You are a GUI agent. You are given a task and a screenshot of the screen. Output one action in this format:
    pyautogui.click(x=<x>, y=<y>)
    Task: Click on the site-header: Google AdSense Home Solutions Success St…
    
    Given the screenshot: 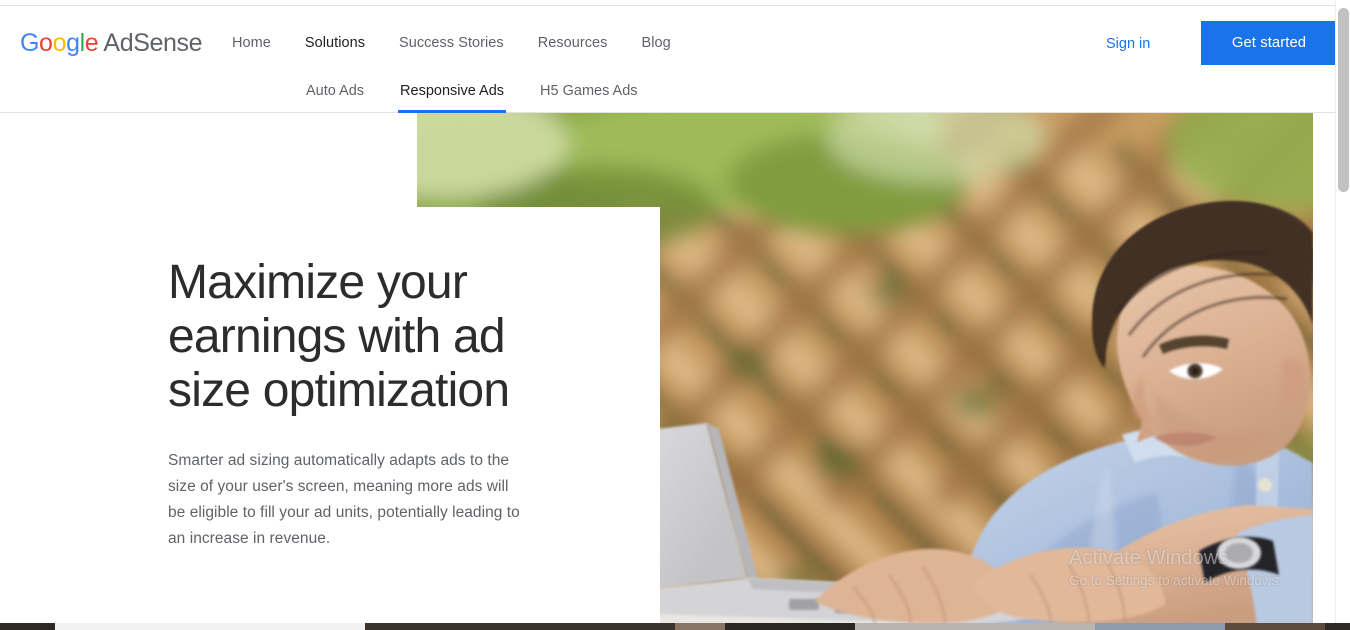 What is the action you would take?
    pyautogui.click(x=668, y=40)
    